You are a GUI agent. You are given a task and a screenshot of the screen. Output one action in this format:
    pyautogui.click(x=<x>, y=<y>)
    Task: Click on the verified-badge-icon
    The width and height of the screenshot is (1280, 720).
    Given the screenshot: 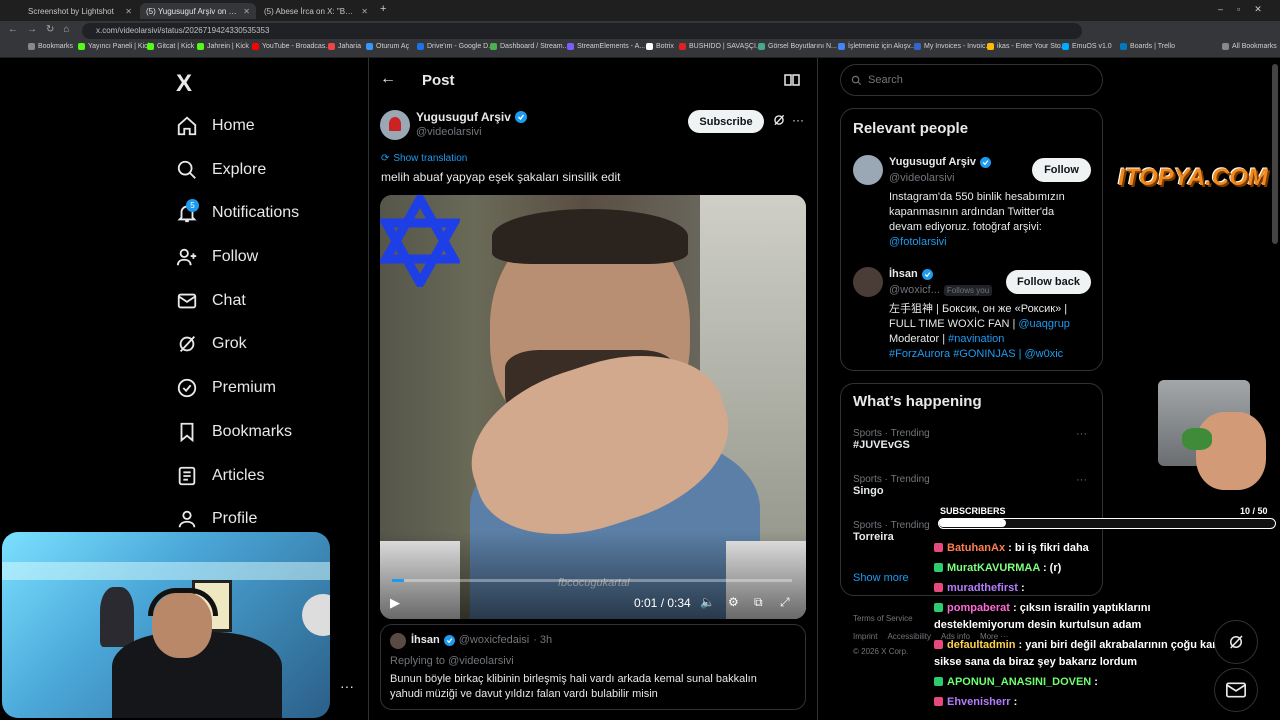 What is the action you would take?
    pyautogui.click(x=187, y=388)
    